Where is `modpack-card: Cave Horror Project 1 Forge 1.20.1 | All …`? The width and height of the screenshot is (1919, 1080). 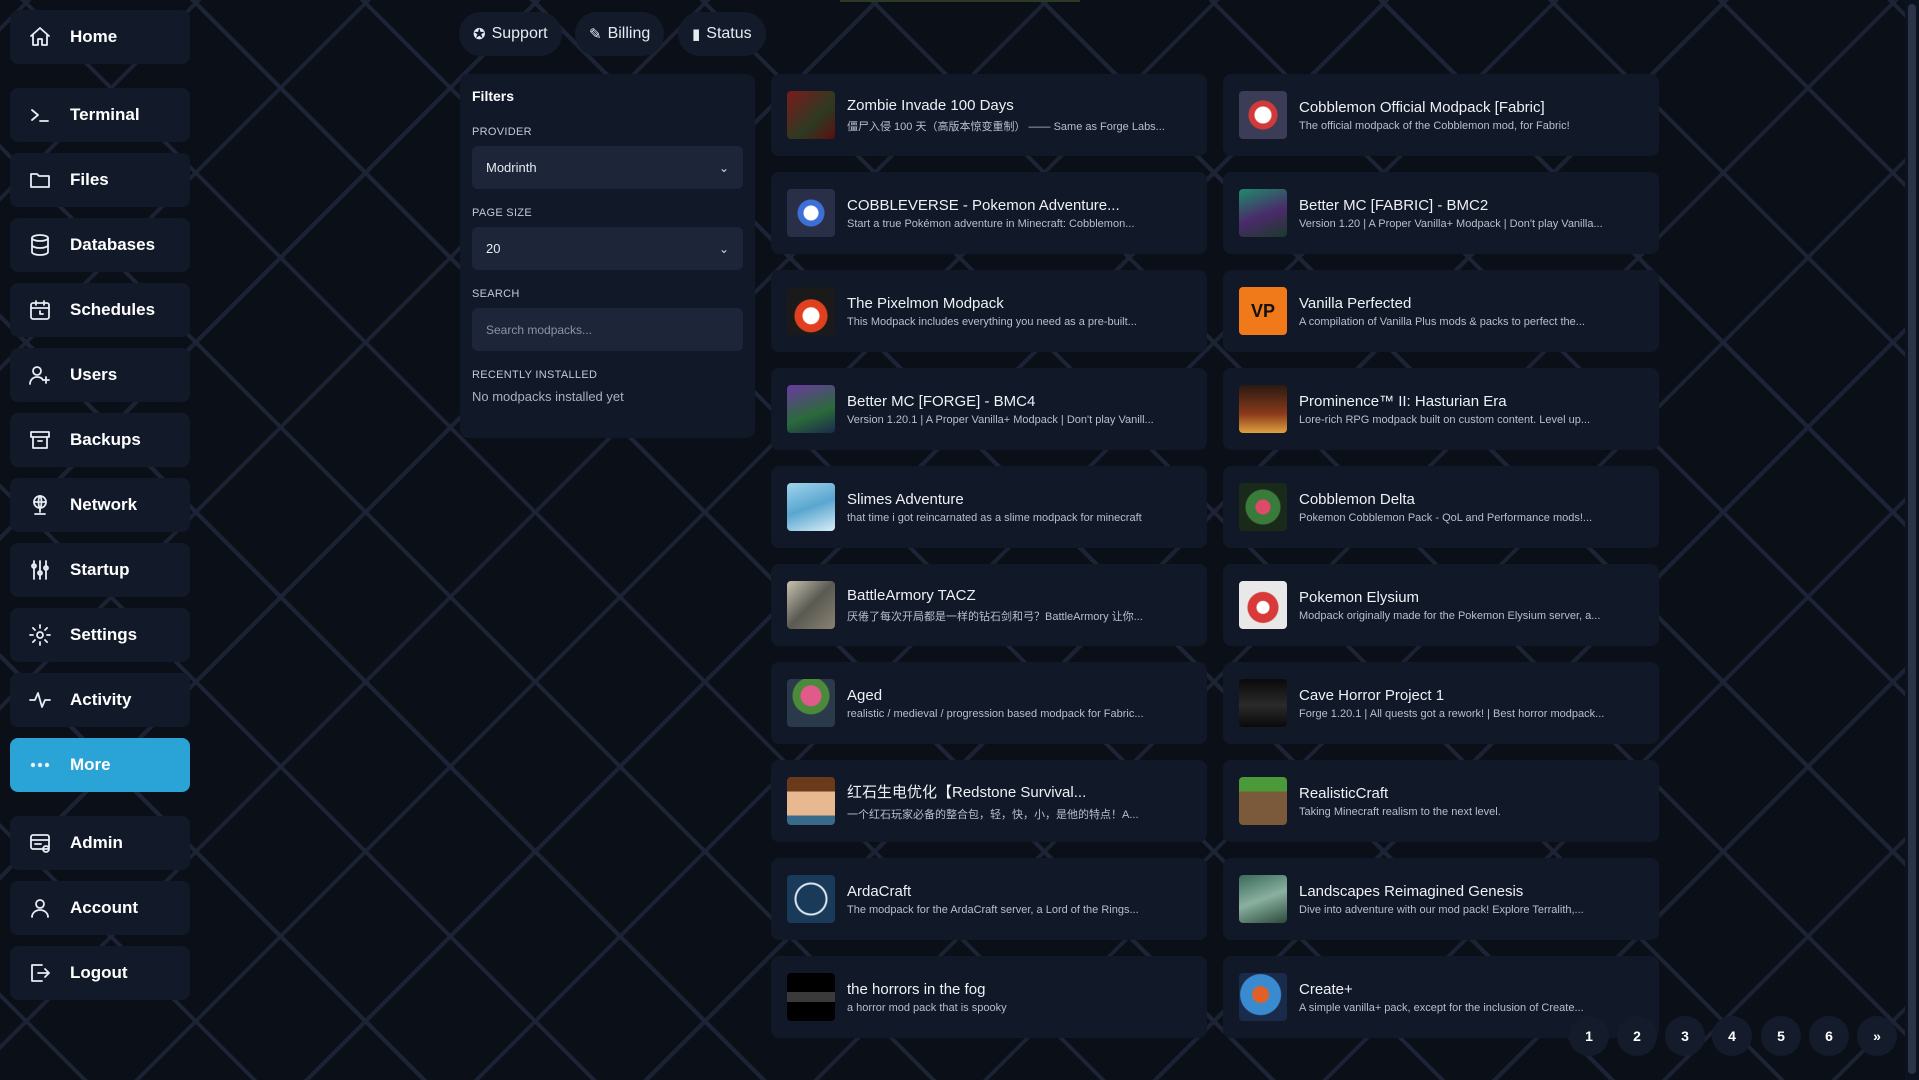 modpack-card: Cave Horror Project 1 Forge 1.20.1 | All … is located at coordinates (1441, 703).